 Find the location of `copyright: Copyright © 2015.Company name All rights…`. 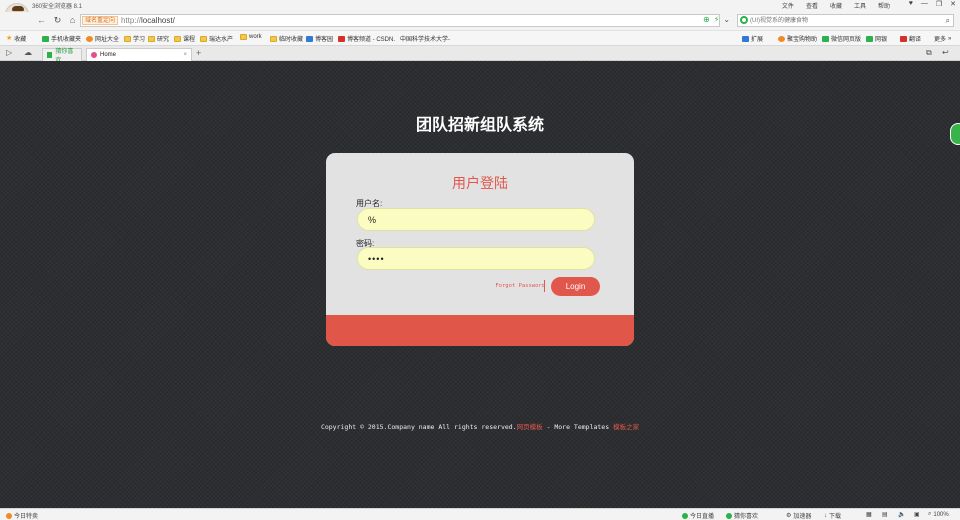

copyright: Copyright © 2015.Company name All rights… is located at coordinates (480, 426).